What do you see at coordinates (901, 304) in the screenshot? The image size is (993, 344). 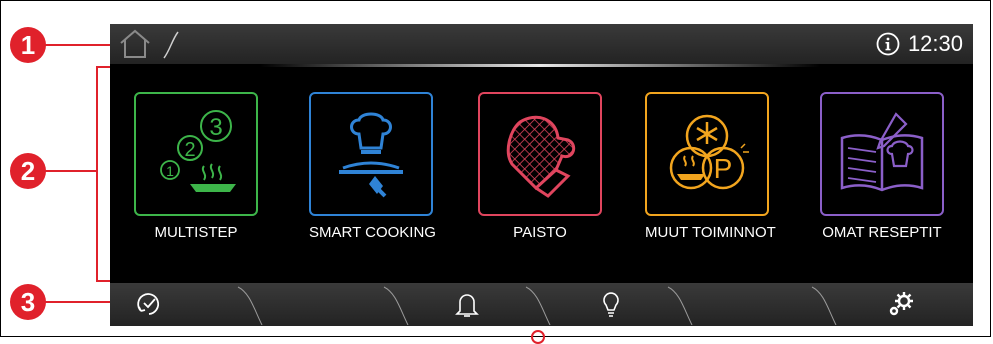 I see `settings-icon` at bounding box center [901, 304].